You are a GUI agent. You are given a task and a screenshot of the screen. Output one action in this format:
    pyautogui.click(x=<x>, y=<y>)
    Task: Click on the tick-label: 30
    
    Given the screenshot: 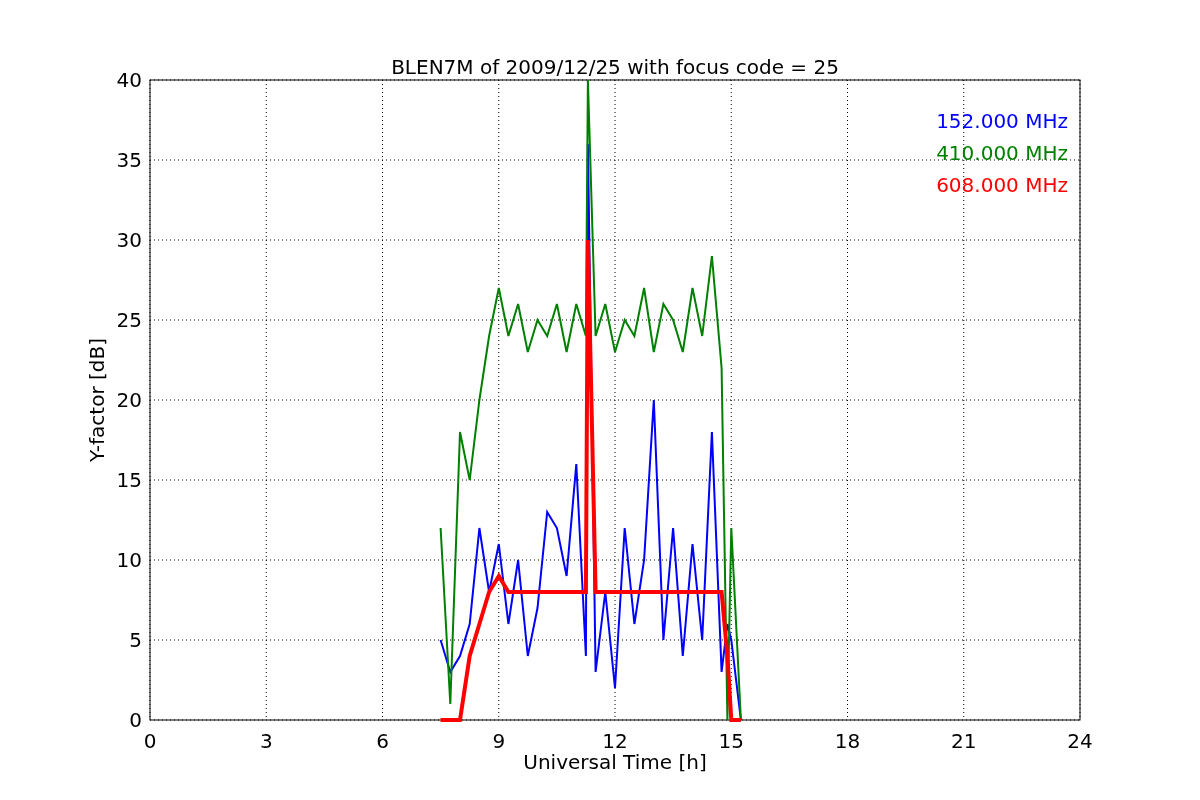 What is the action you would take?
    pyautogui.click(x=129, y=240)
    